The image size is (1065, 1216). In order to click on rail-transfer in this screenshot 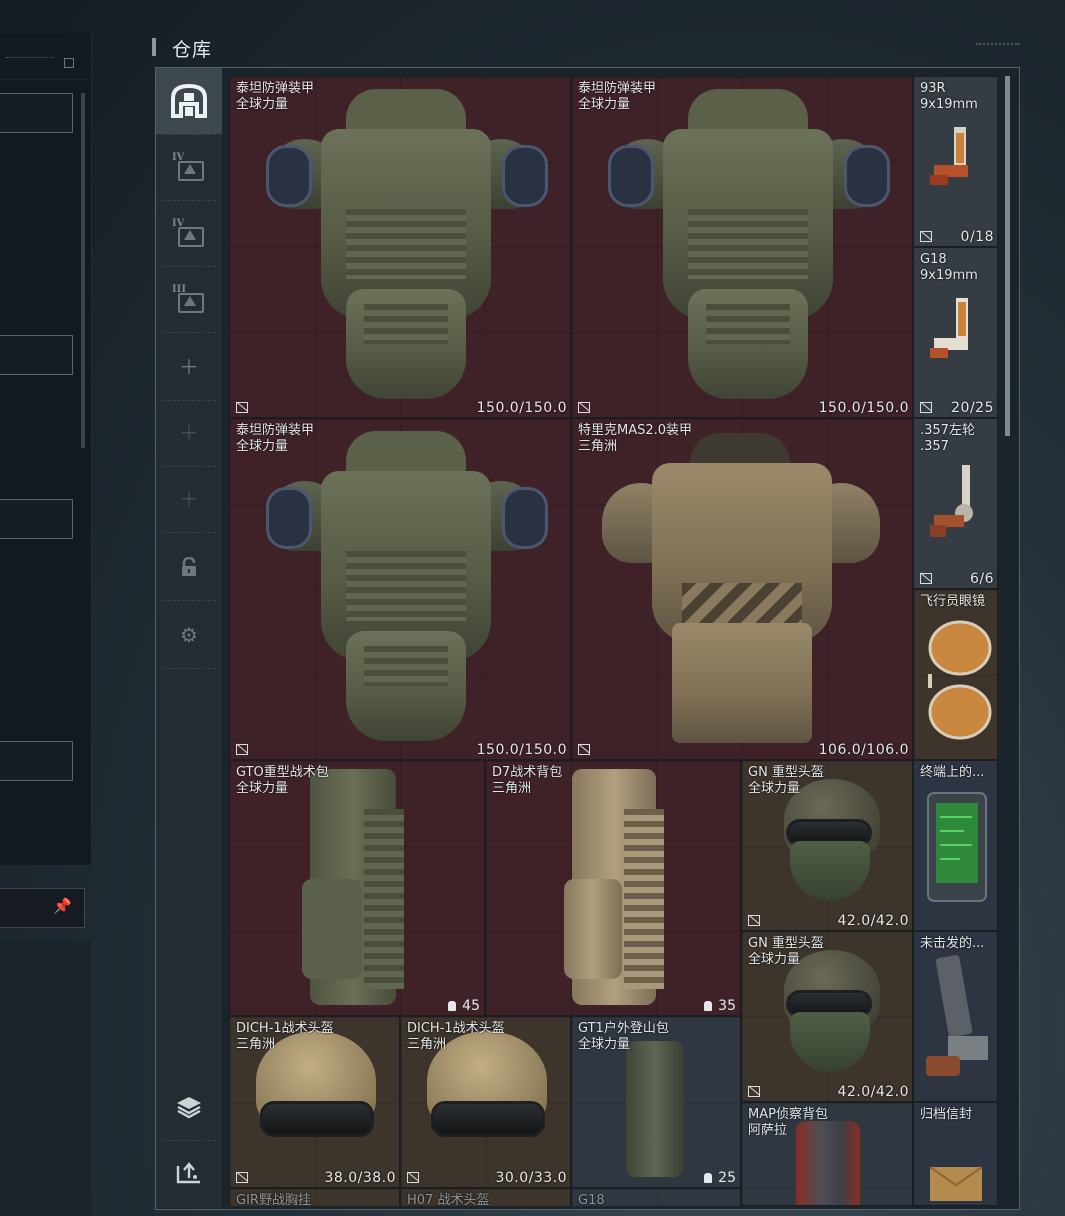, I will do `click(189, 1173)`.